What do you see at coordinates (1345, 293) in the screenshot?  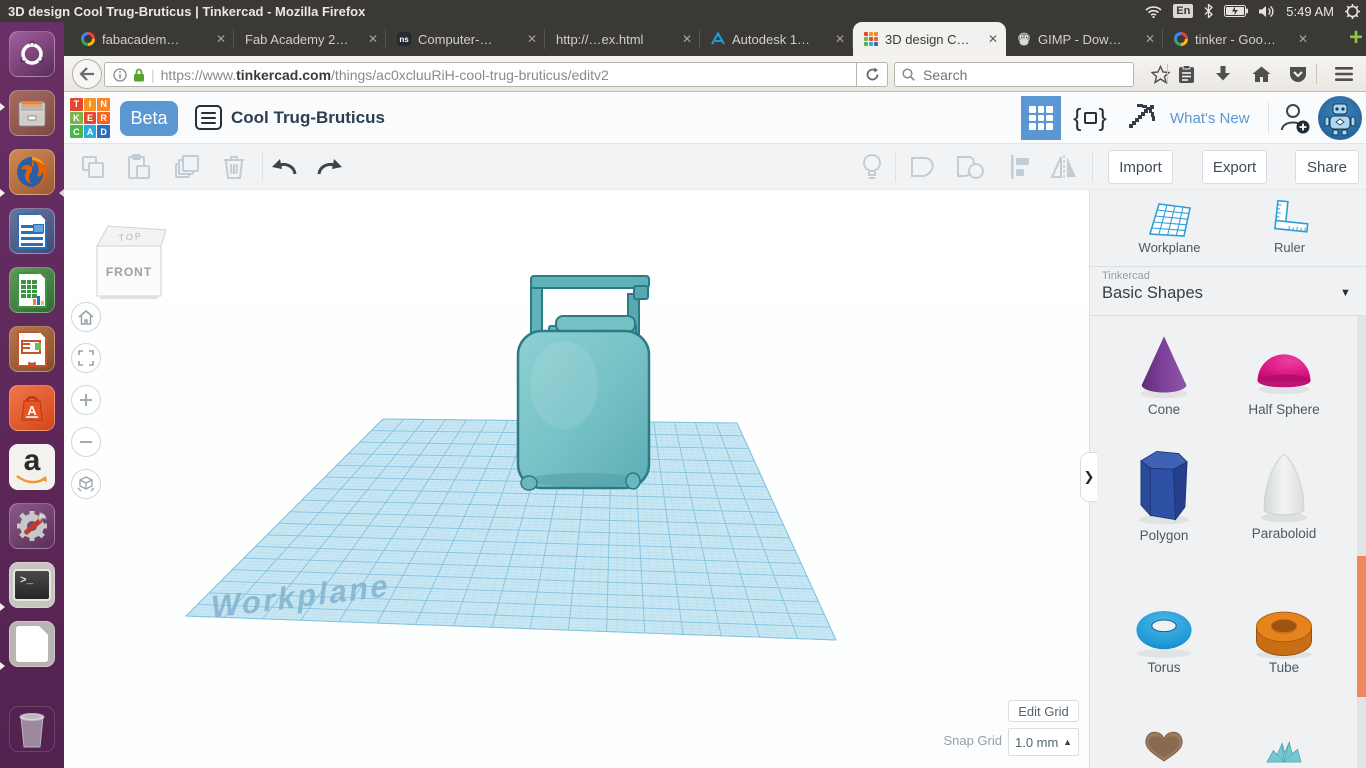 I see `caret-down-icon: ▼` at bounding box center [1345, 293].